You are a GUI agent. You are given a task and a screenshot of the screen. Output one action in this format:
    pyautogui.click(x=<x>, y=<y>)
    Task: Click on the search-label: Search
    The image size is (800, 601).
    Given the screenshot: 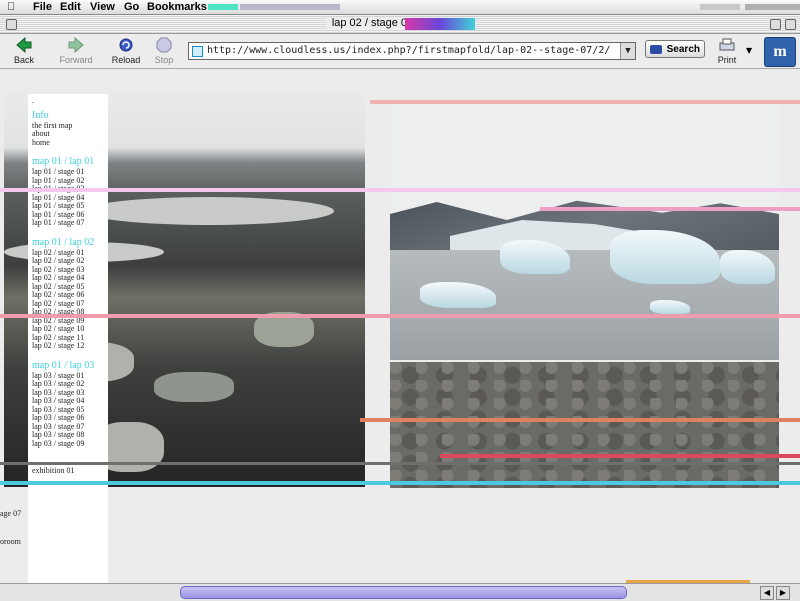 What is the action you would take?
    pyautogui.click(x=683, y=49)
    